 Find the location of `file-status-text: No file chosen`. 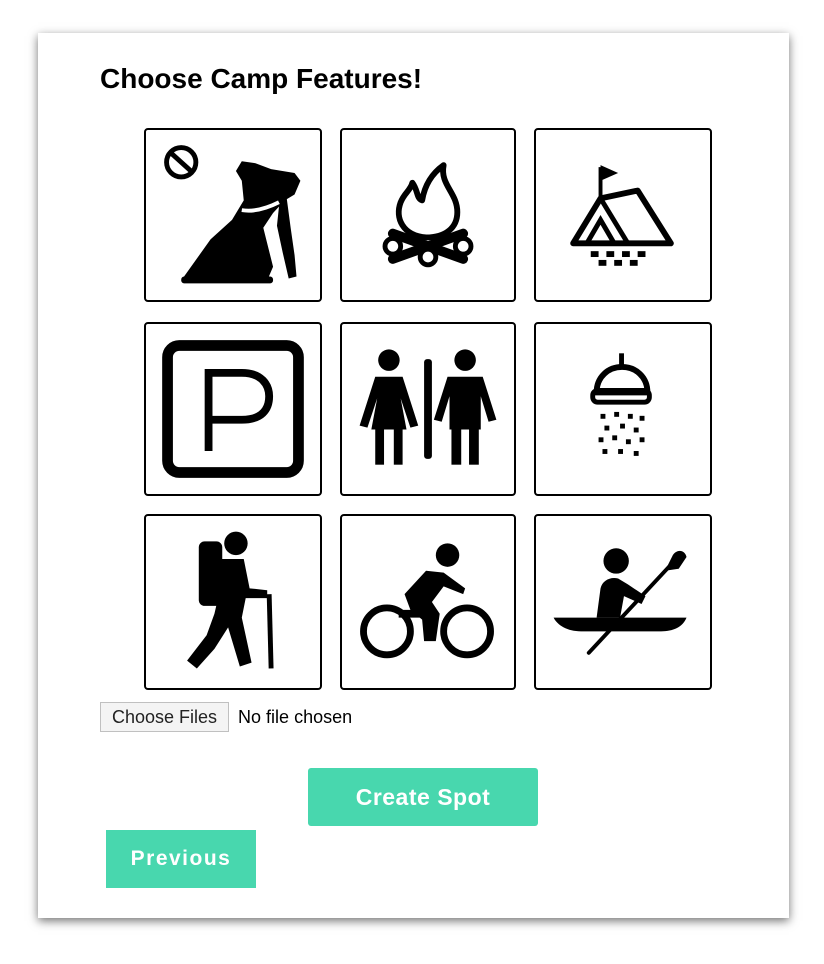

file-status-text: No file chosen is located at coordinates (295, 716).